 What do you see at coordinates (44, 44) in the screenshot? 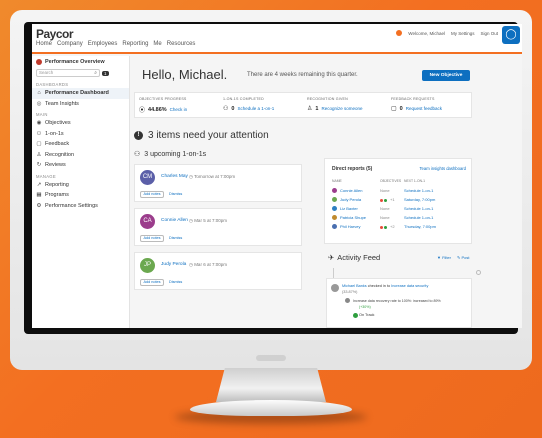
I see `nav-home: Home` at bounding box center [44, 44].